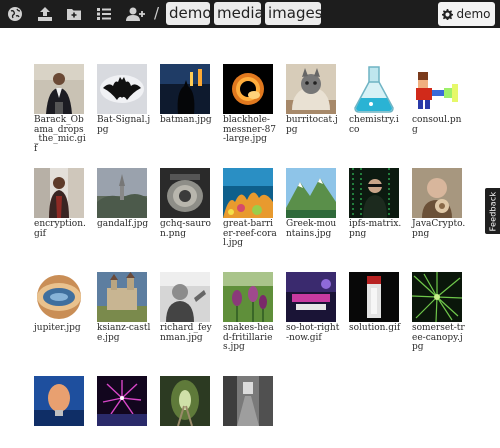 The width and height of the screenshot is (500, 448). I want to click on file-name: somerset-tree-canopy.jpg, so click(439, 338).